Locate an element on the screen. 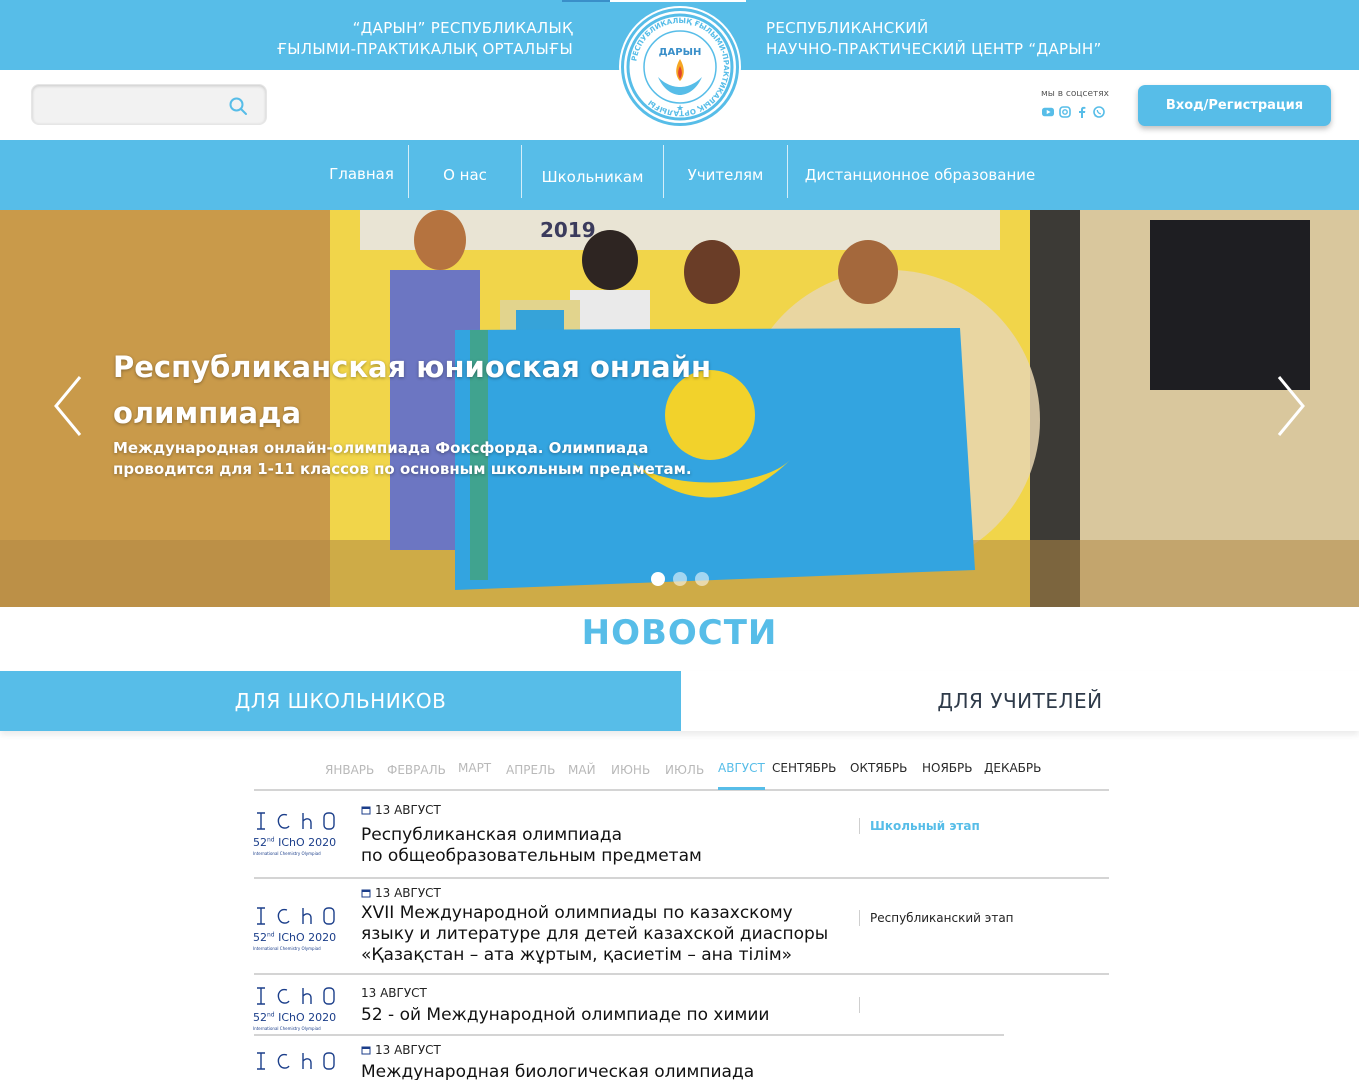  month-april: АПРЕЛЬ is located at coordinates (530, 770).